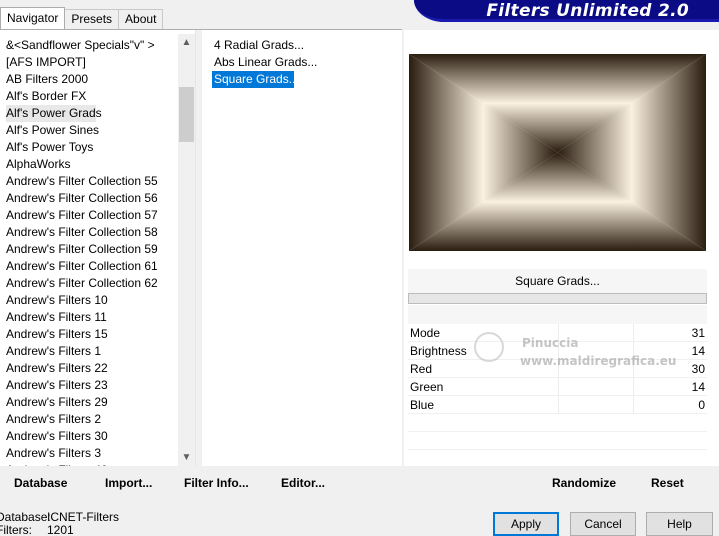  What do you see at coordinates (83, 517) in the screenshot?
I see `database-value: ICNET-Filters` at bounding box center [83, 517].